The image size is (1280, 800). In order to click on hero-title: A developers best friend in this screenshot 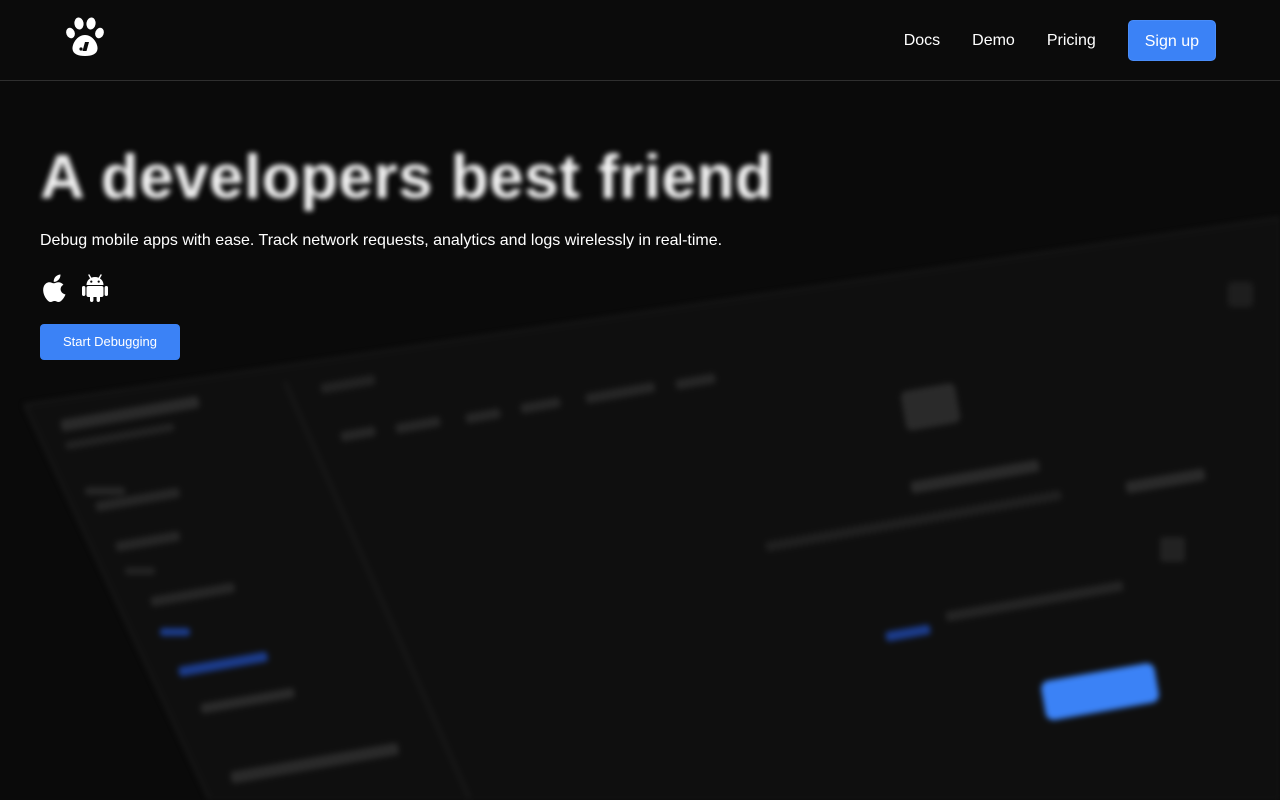, I will do `click(407, 177)`.